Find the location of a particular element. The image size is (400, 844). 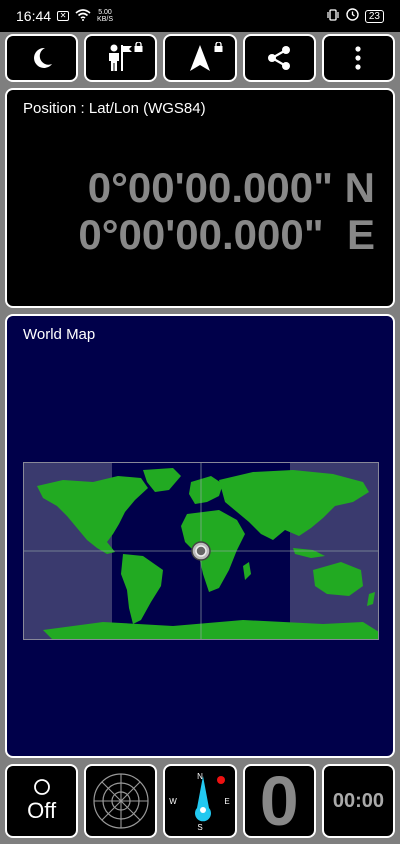

network-speed-value: 5.00 is located at coordinates (105, 12).